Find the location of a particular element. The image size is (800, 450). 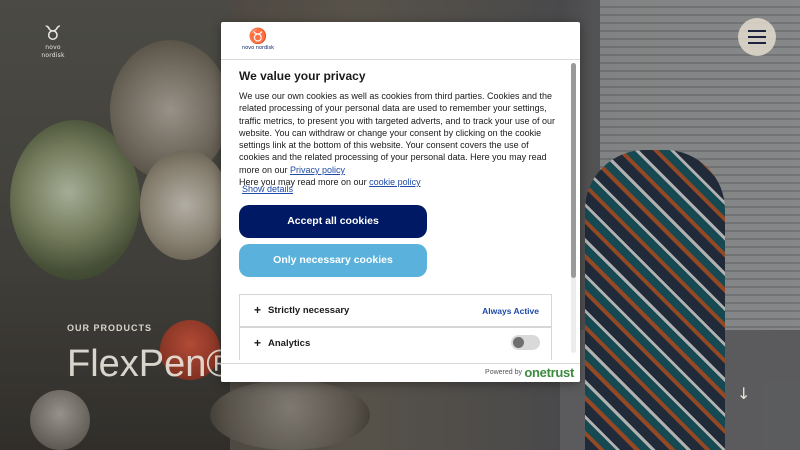

dialog-logo-text: novo nordisk is located at coordinates (258, 48).